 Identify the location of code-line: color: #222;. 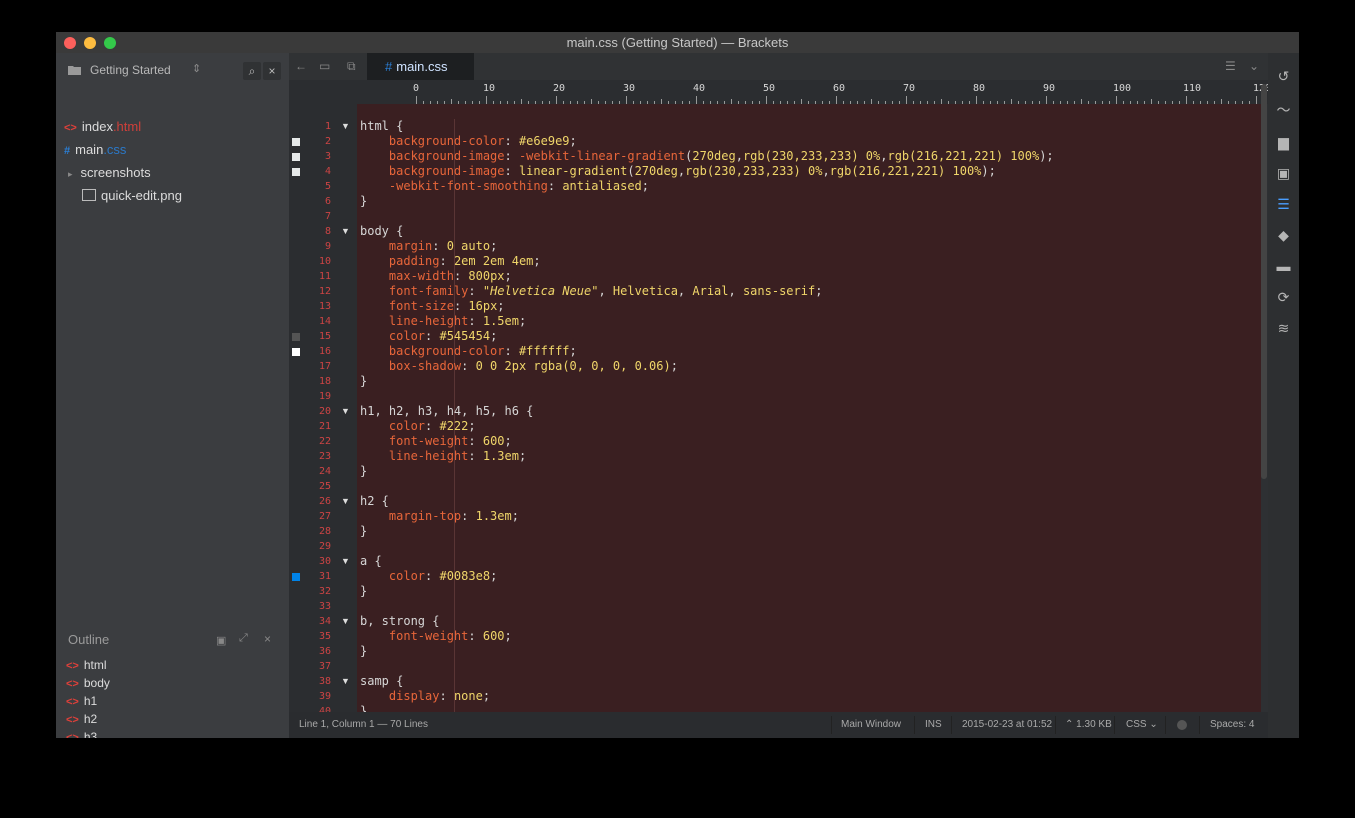
(432, 426).